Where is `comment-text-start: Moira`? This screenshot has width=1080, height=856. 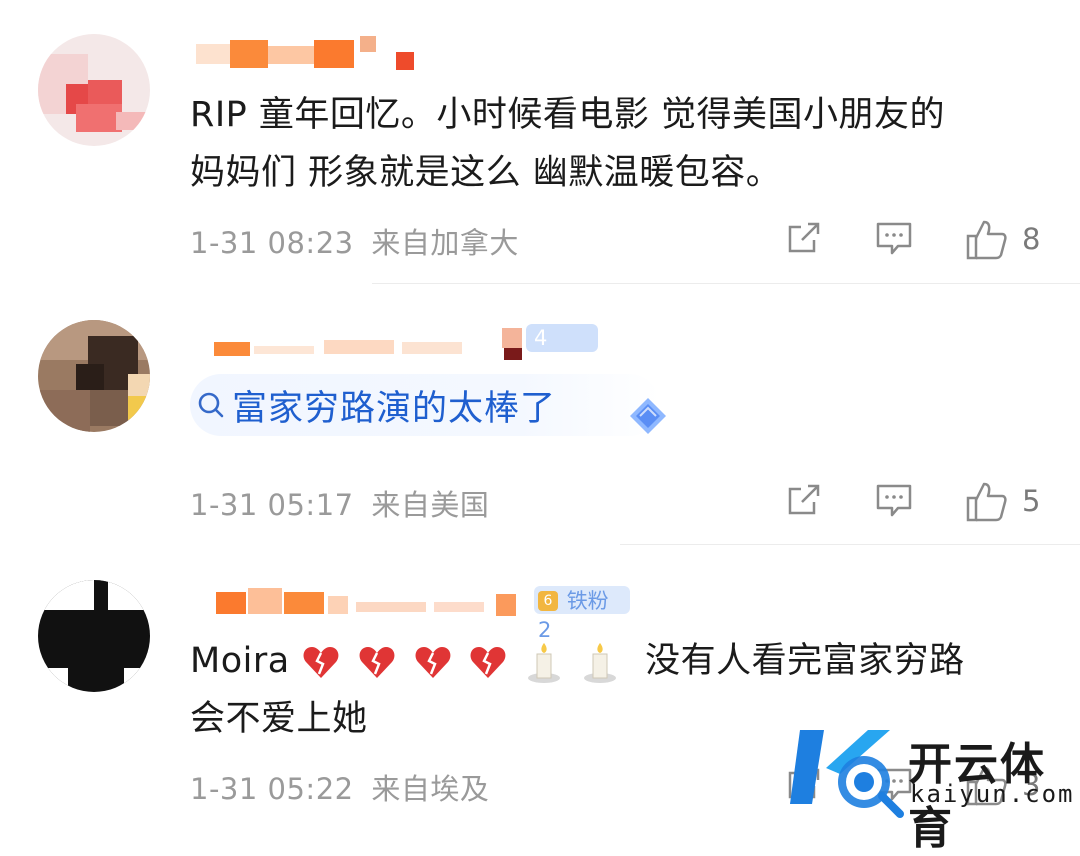
comment-text-start: Moira is located at coordinates (240, 661).